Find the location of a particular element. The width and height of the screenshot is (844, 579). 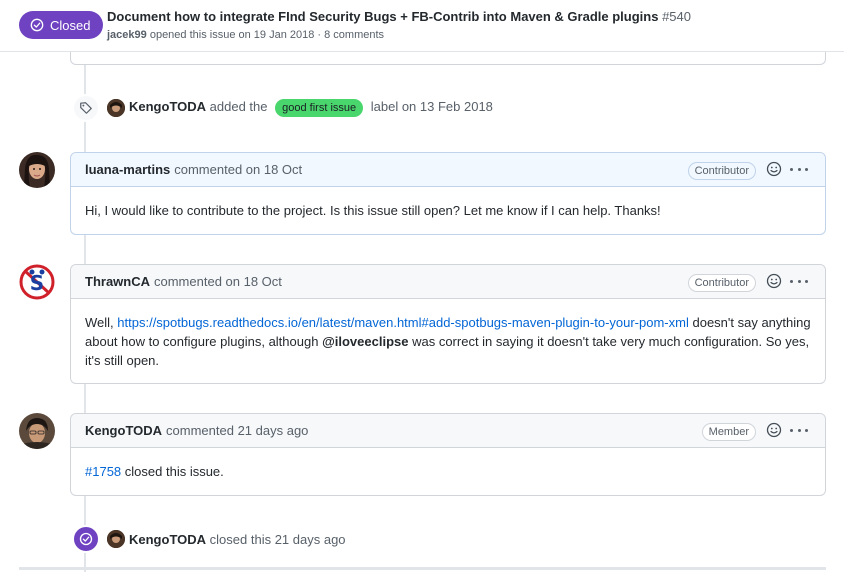

label-event-after: label on 13 Feb 2018 is located at coordinates (431, 106).